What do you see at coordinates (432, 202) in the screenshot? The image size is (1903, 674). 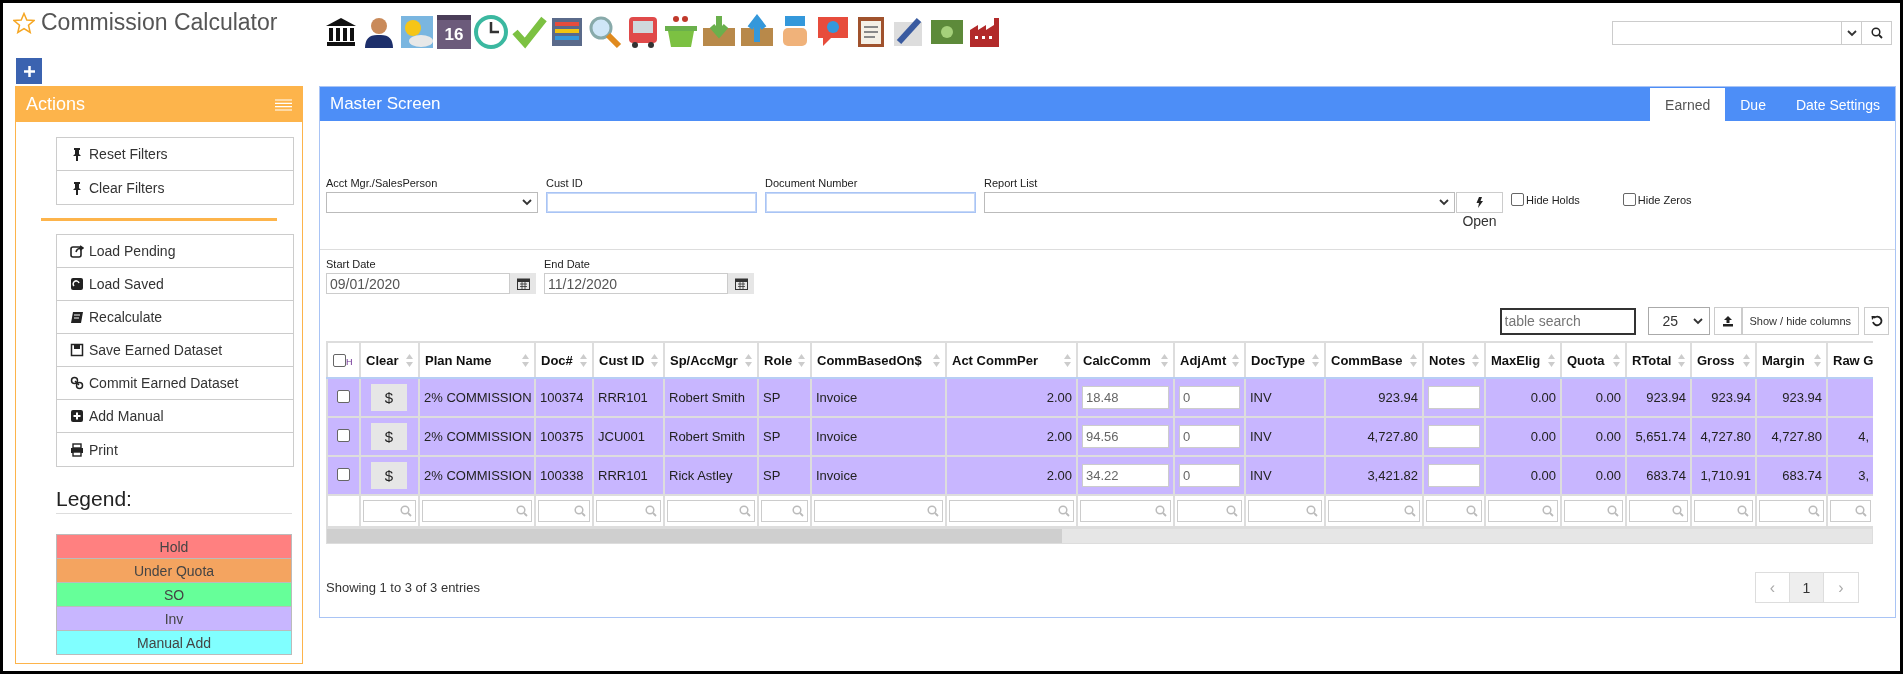 I see `salesperson-dropdown` at bounding box center [432, 202].